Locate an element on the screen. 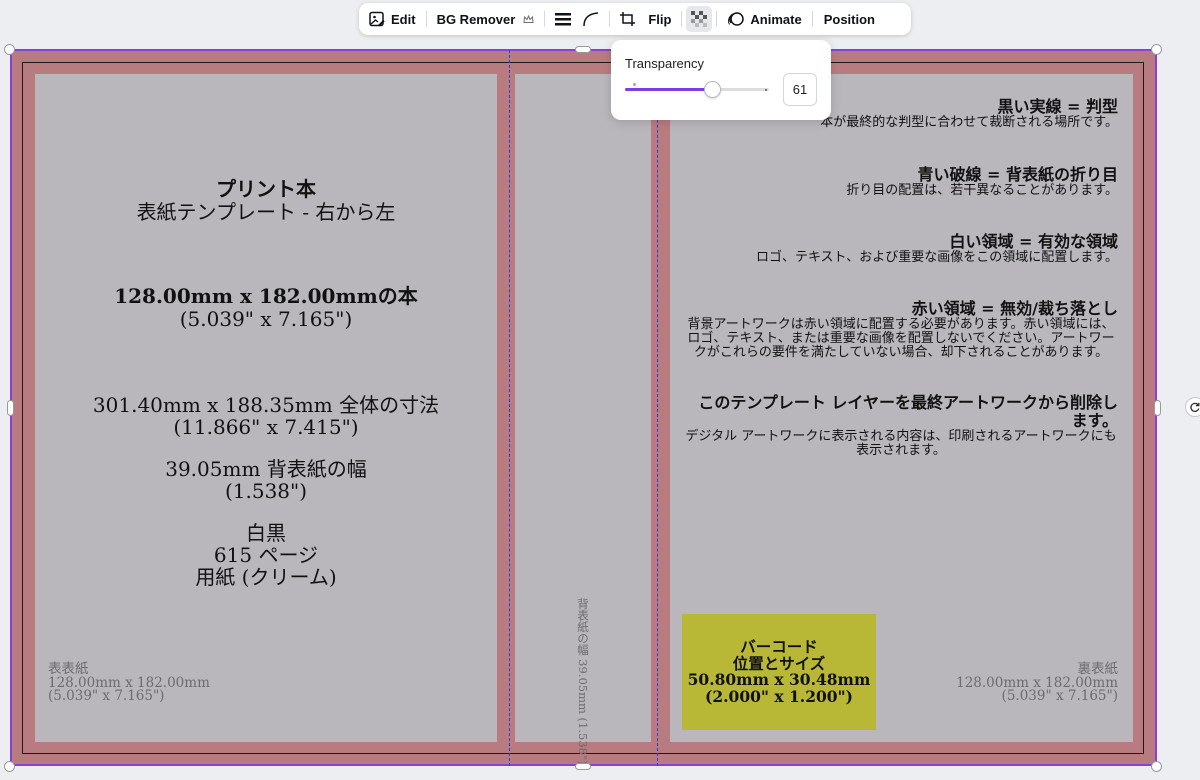  transparency-value-input: 61 is located at coordinates (800, 89).